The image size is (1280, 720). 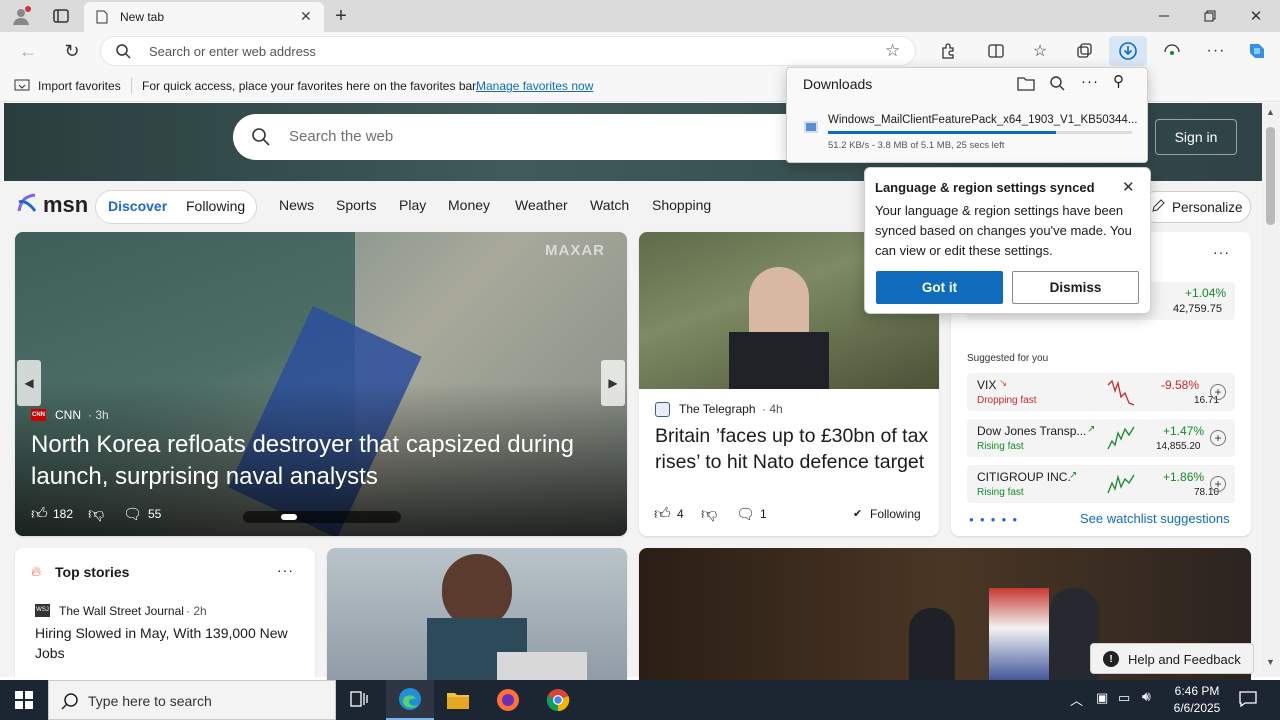 What do you see at coordinates (61, 16) in the screenshot?
I see `tab-actions-icon` at bounding box center [61, 16].